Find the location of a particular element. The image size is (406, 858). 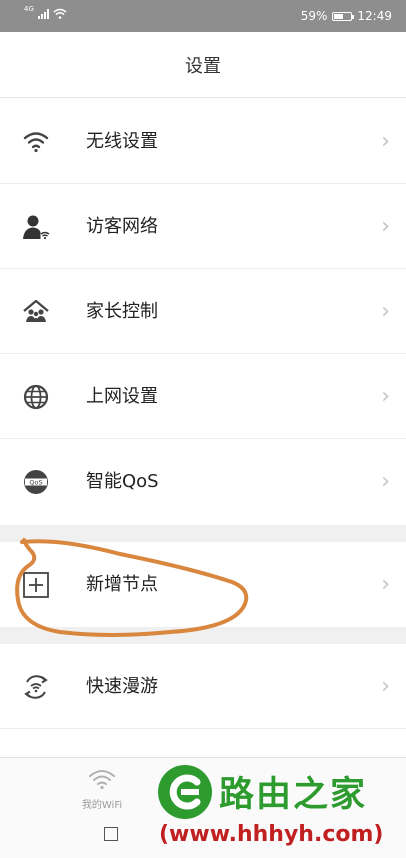

menu-item-wireless-settings: 无线设置 › is located at coordinates (203, 141).